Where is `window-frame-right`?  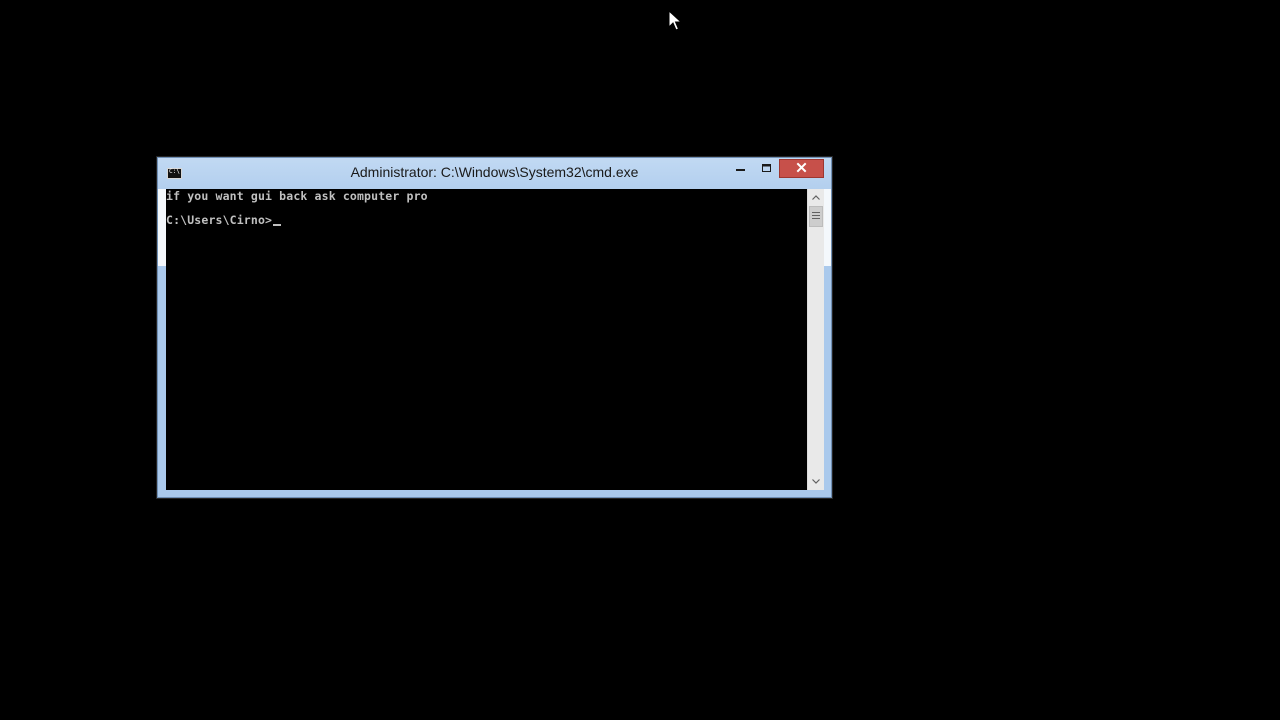
window-frame-right is located at coordinates (827, 339).